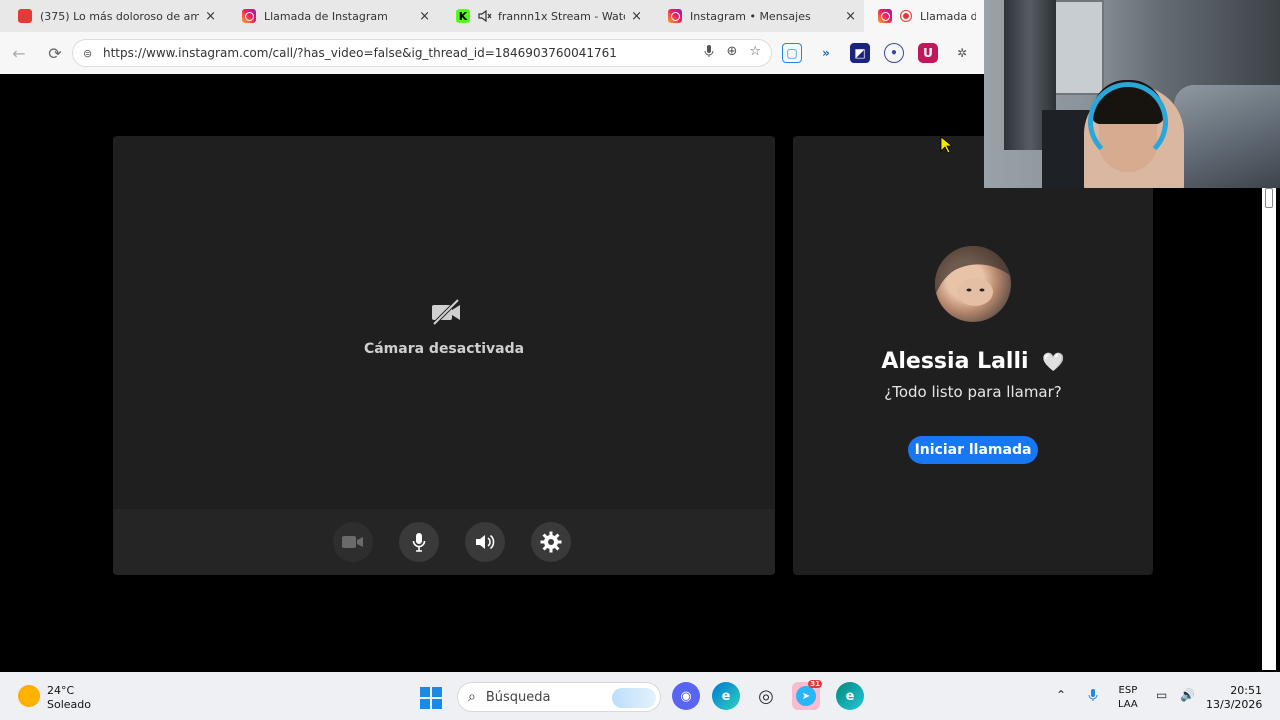  I want to click on reload-icon: ⟳, so click(55, 53).